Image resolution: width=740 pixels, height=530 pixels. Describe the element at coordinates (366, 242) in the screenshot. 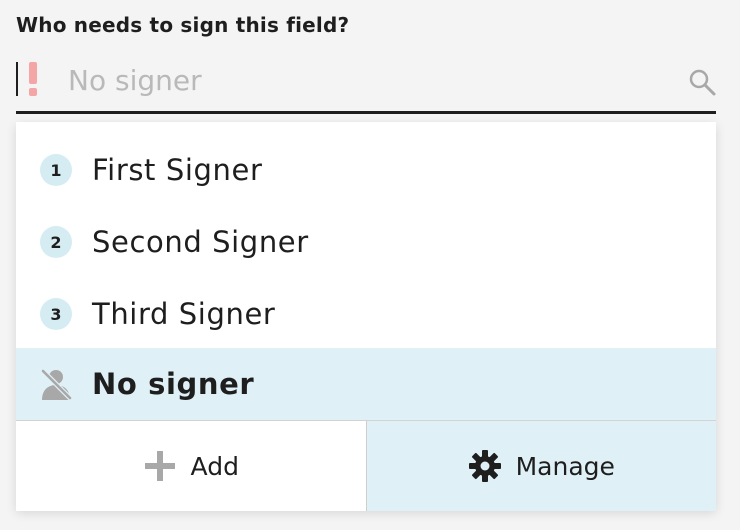

I see `option-second-signer: 2 Second Signer` at that location.